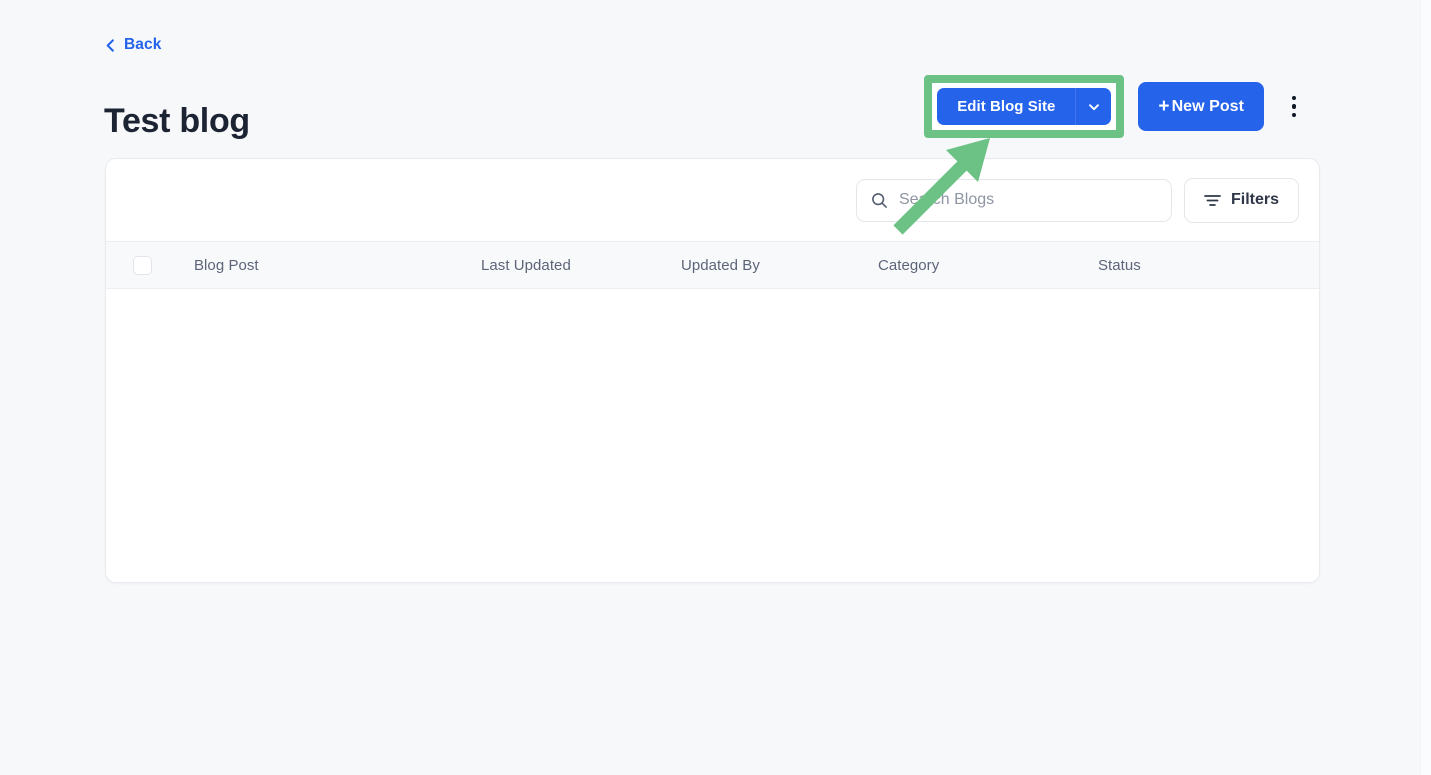 This screenshot has height=775, width=1431. What do you see at coordinates (1208, 265) in the screenshot?
I see `column-header-status: Status` at bounding box center [1208, 265].